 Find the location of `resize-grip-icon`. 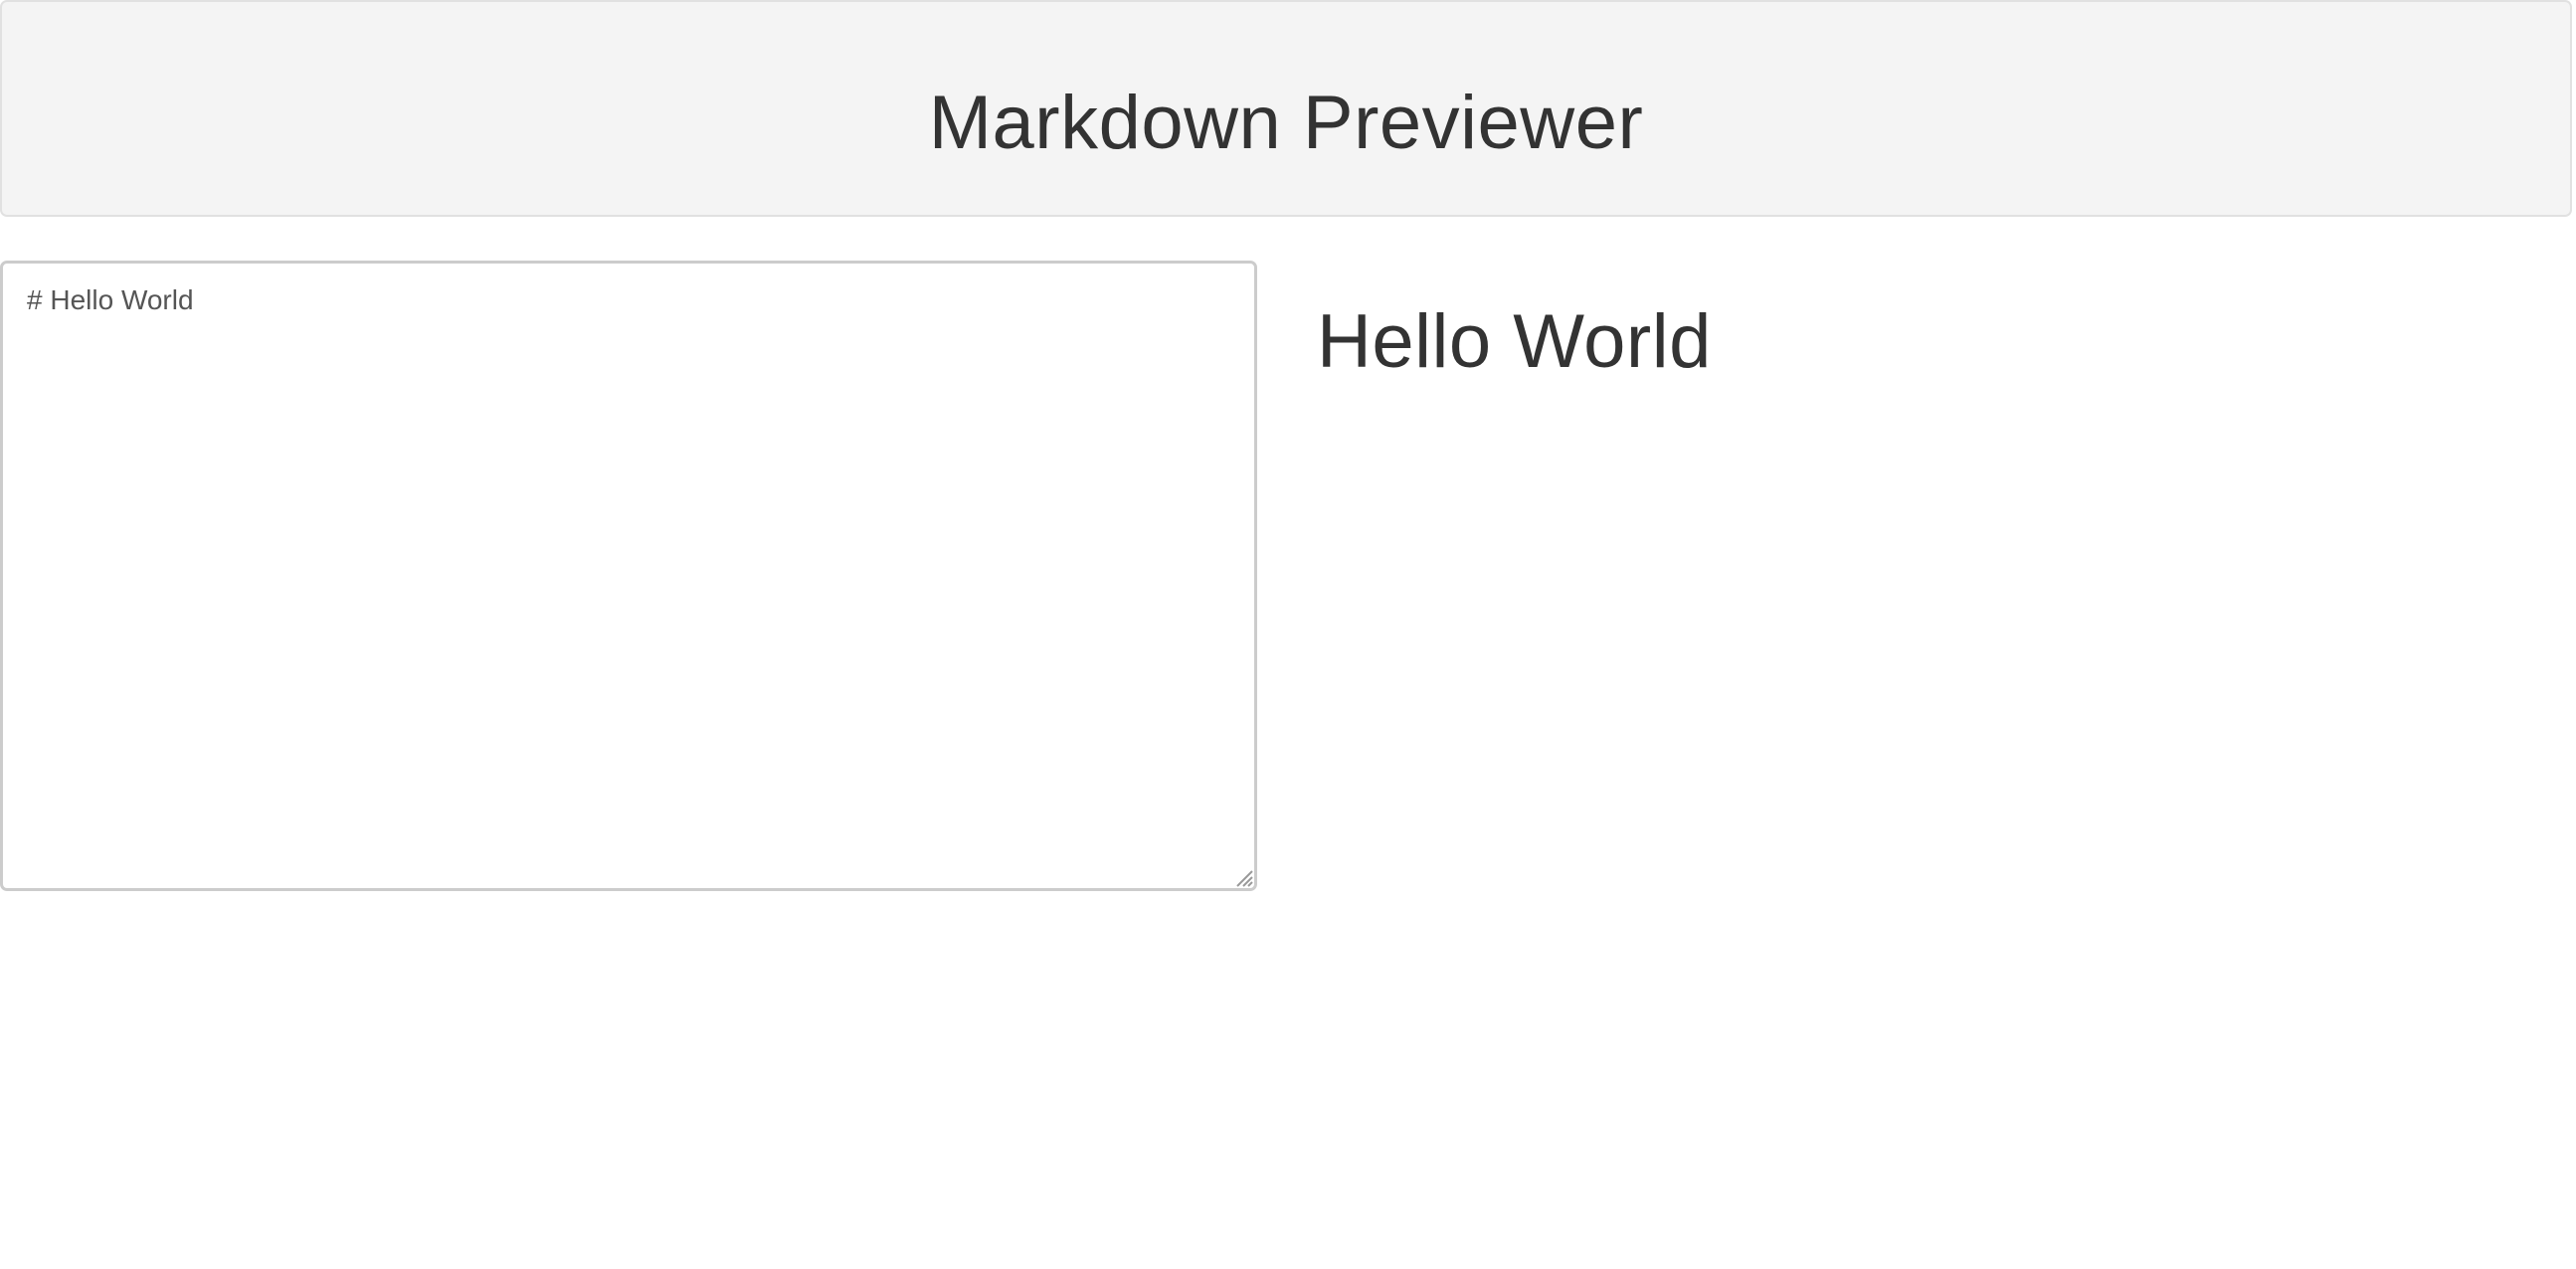

resize-grip-icon is located at coordinates (1243, 877).